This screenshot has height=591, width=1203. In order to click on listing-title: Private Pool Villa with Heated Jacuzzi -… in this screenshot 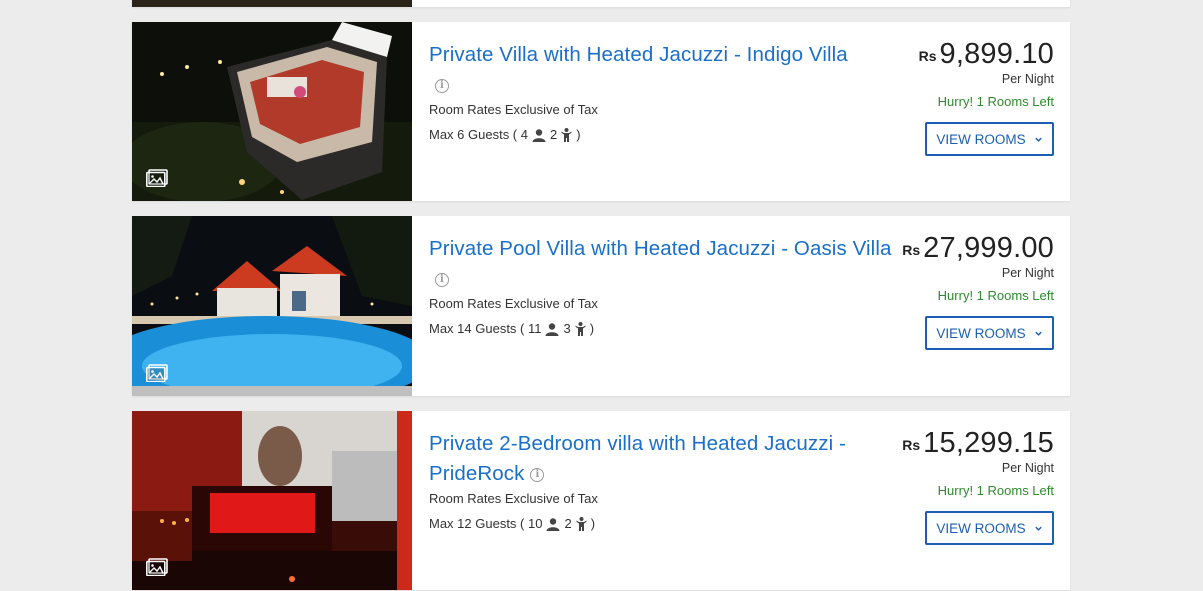, I will do `click(669, 264)`.